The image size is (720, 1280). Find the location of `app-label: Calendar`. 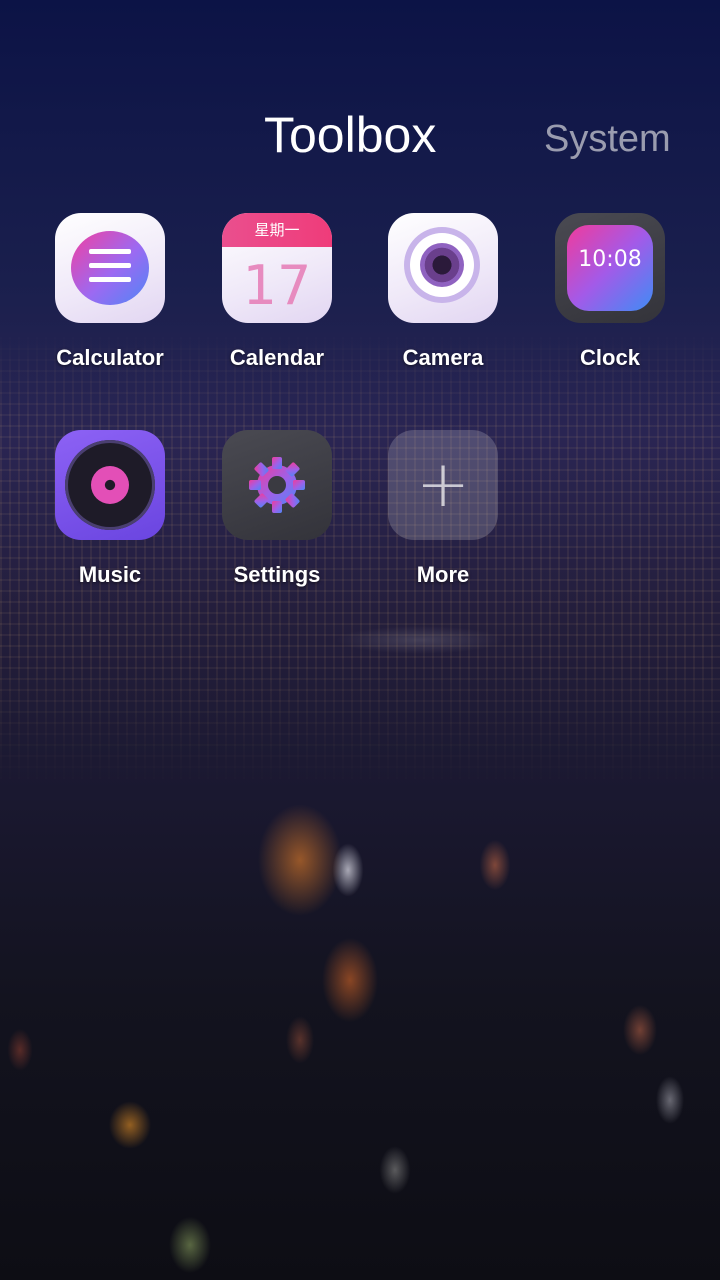

app-label: Calendar is located at coordinates (277, 357).